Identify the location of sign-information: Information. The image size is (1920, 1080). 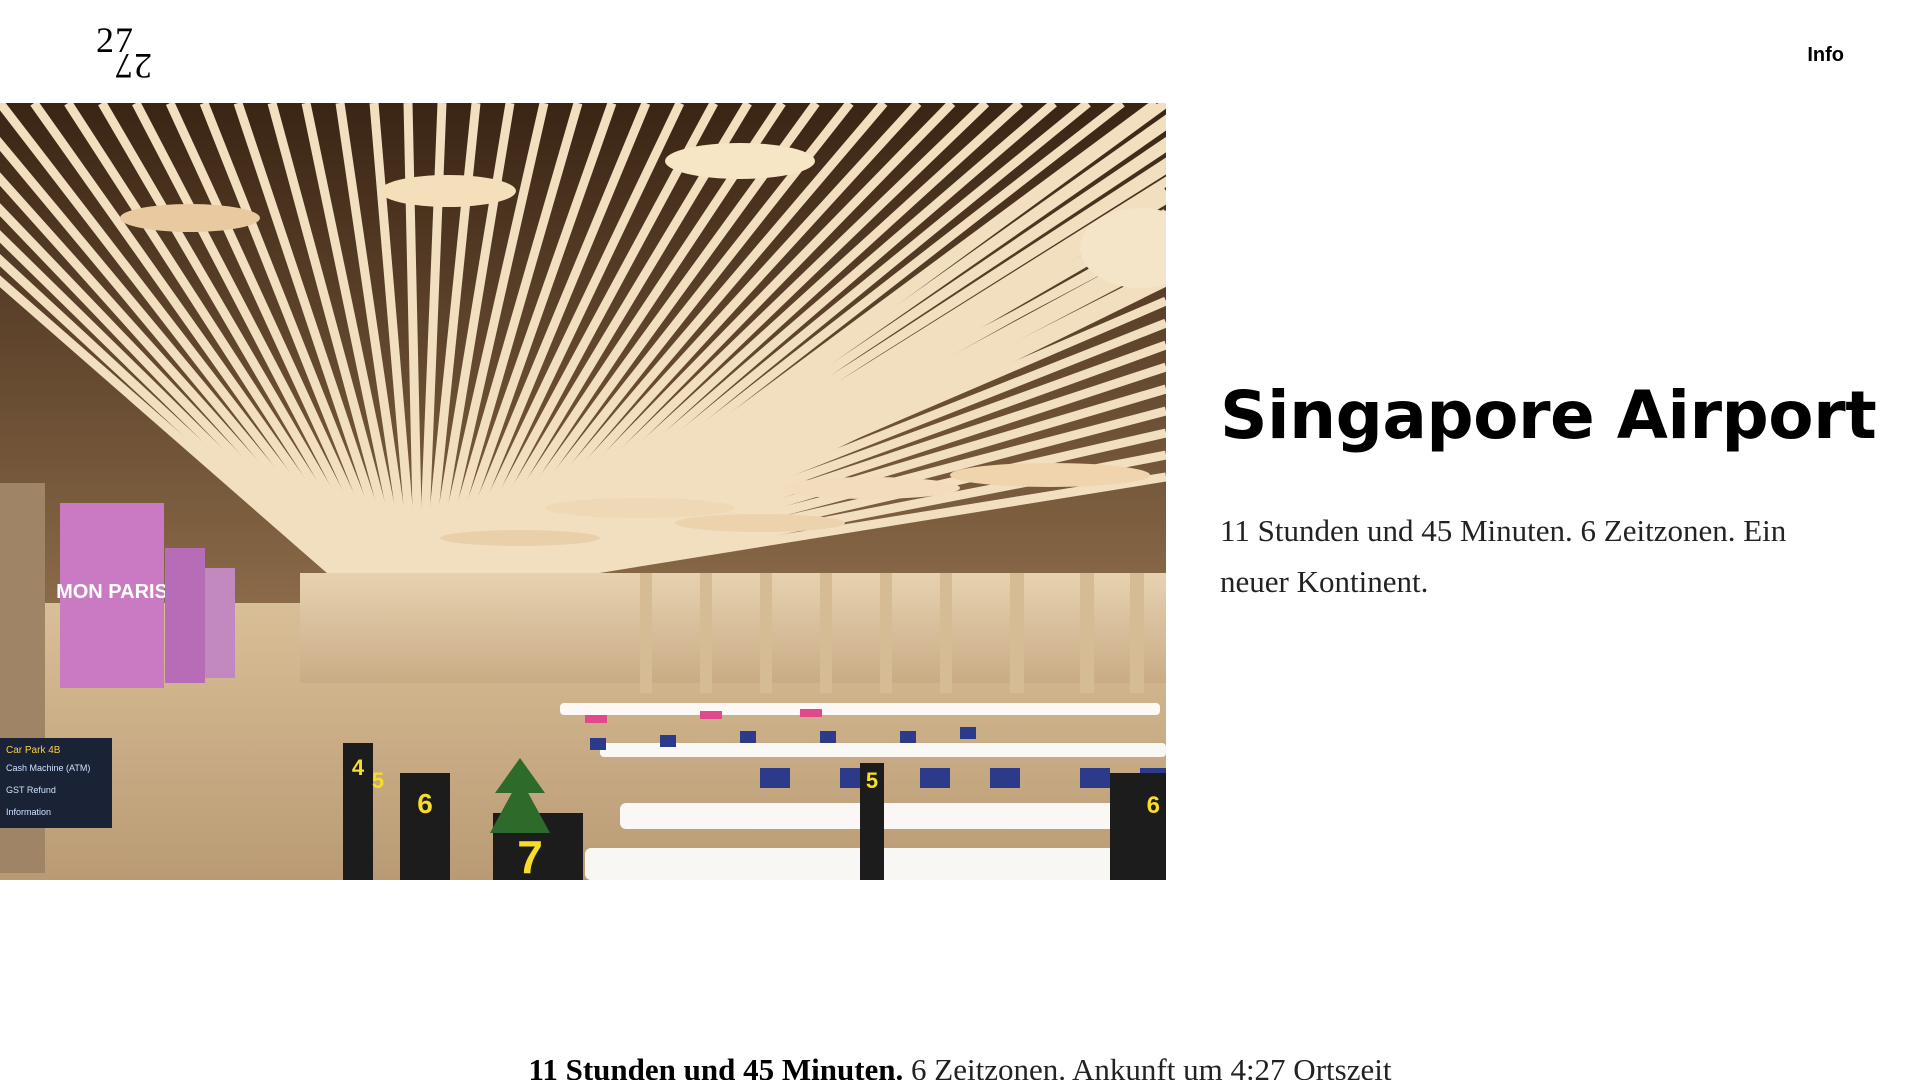
(28, 812).